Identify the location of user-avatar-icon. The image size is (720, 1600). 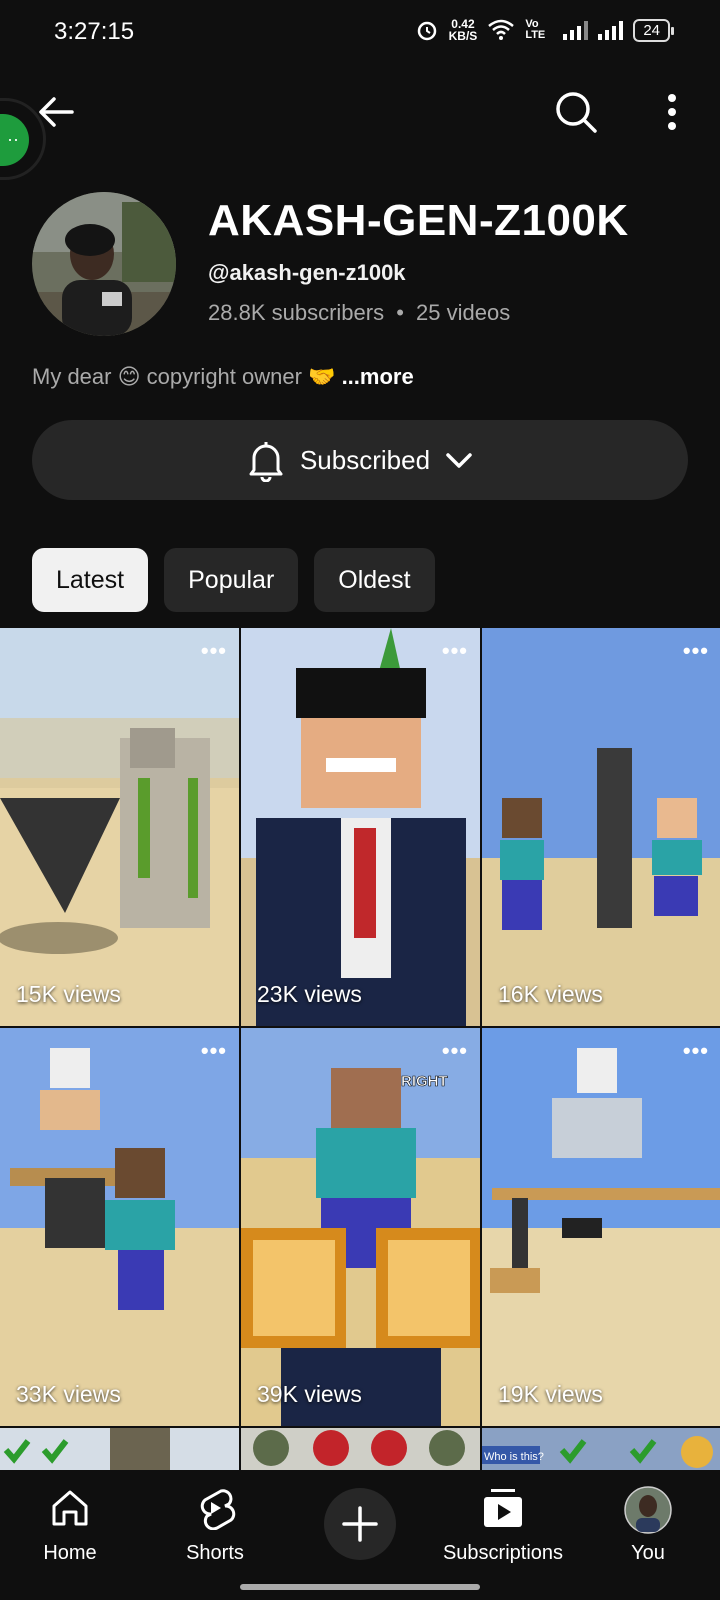
(648, 1510).